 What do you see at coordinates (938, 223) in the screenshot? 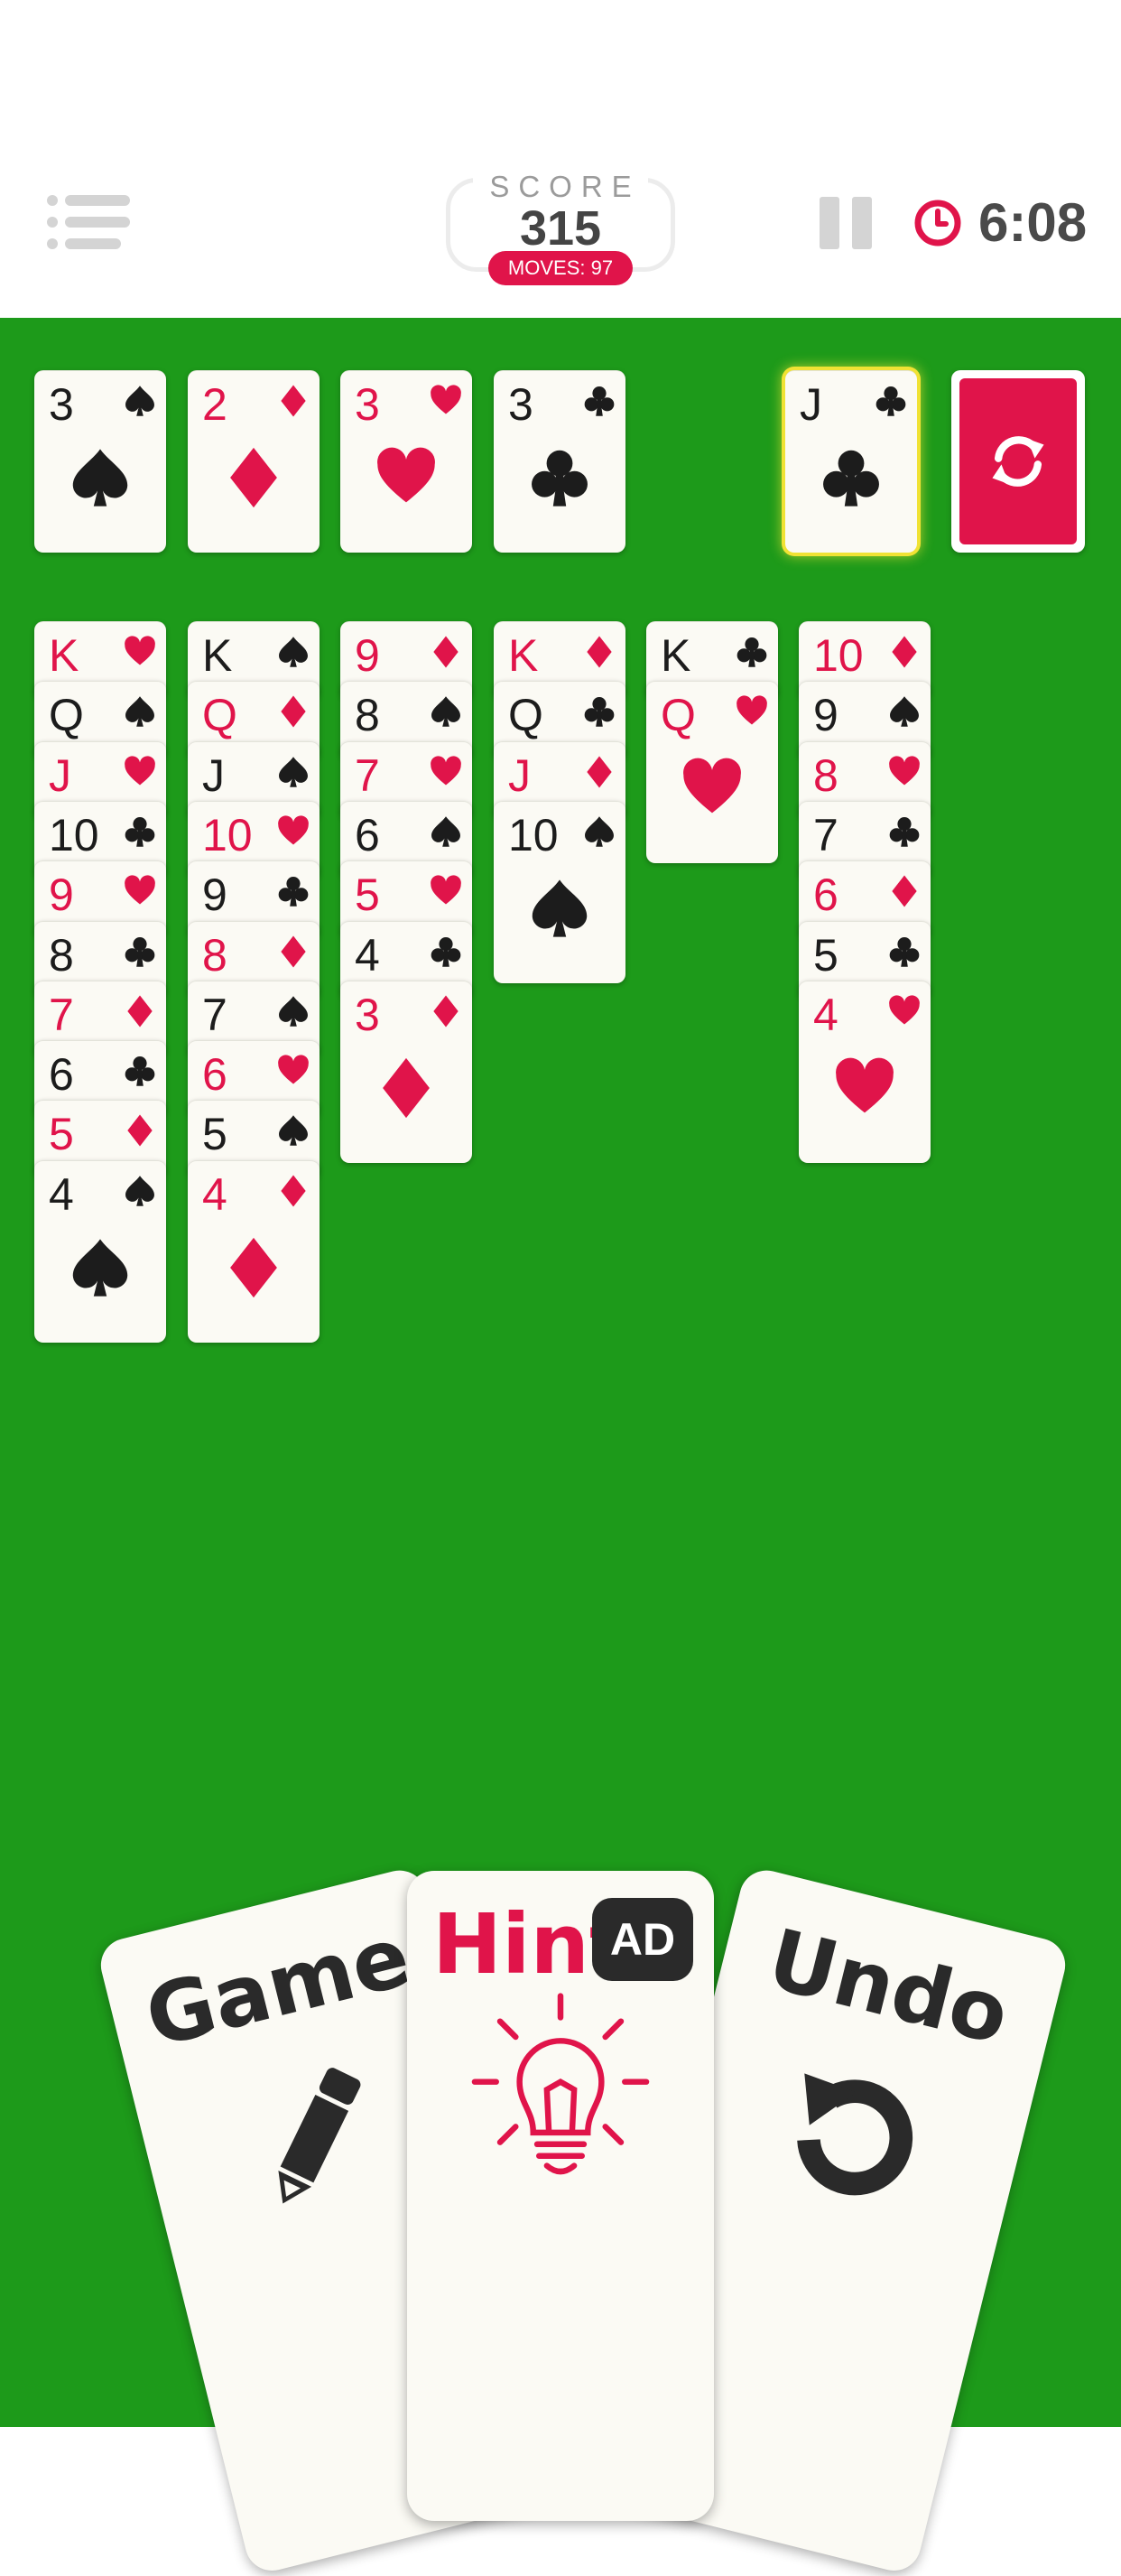
I see `clock-icon` at bounding box center [938, 223].